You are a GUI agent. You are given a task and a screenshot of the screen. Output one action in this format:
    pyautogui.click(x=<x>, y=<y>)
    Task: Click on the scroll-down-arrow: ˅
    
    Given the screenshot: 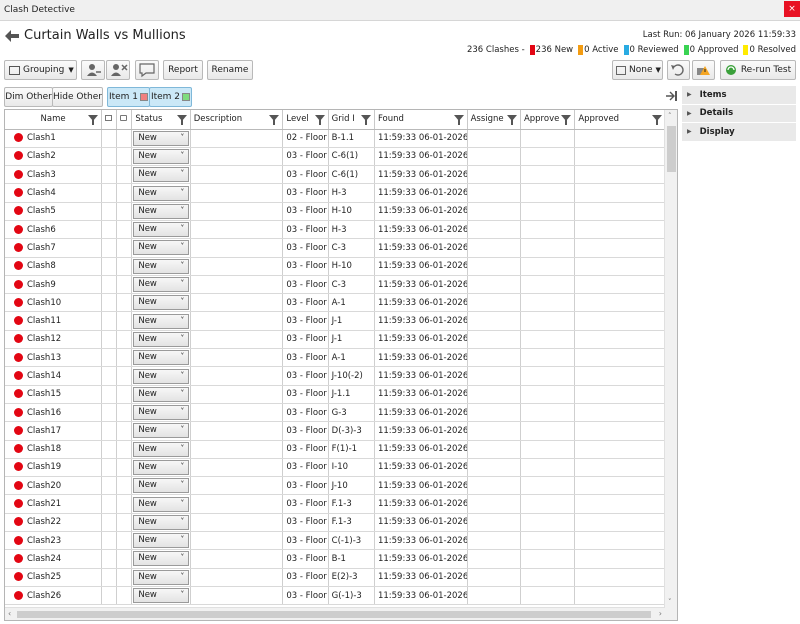 What is the action you would take?
    pyautogui.click(x=670, y=602)
    